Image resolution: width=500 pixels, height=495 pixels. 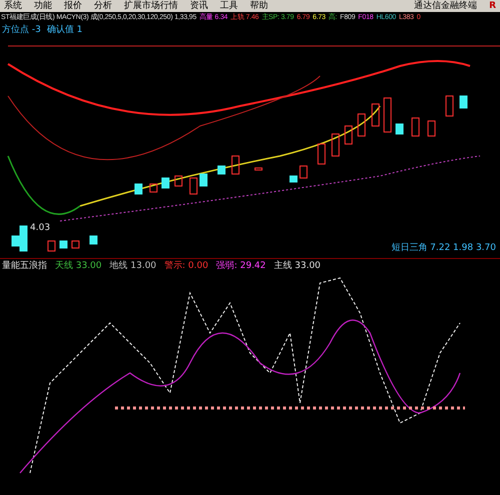 I want to click on indicator-reading: 短日三角 7.22 1.98 3.70, so click(x=443, y=248).